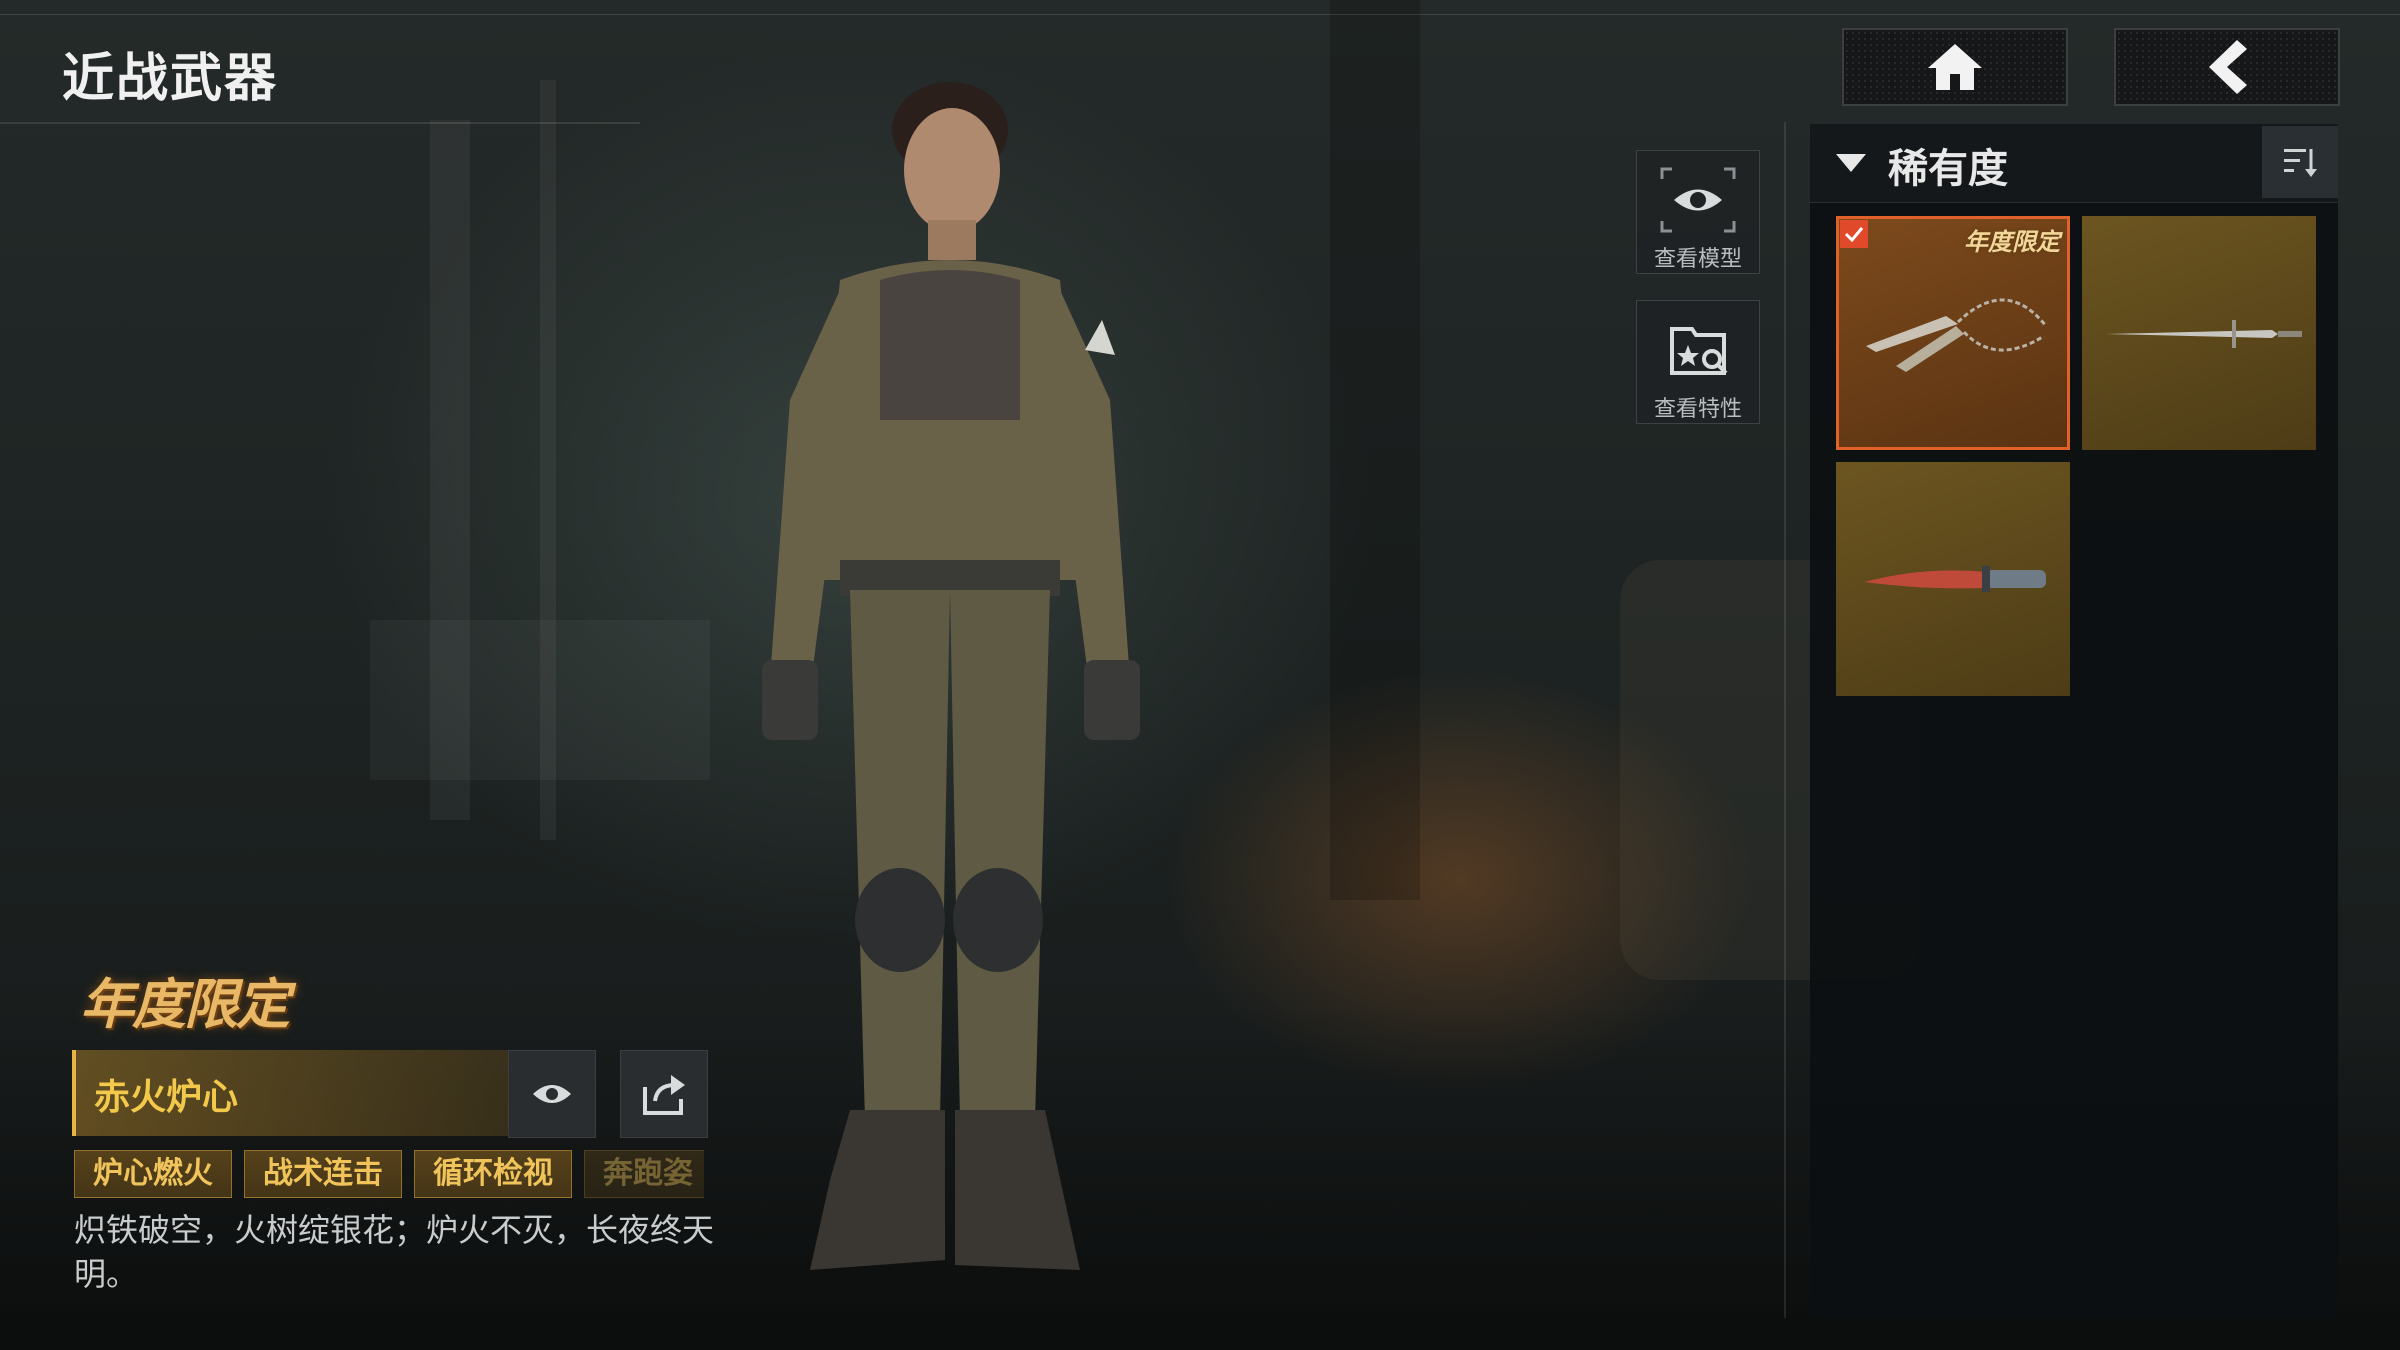 The height and width of the screenshot is (1350, 2400). What do you see at coordinates (1948, 169) in the screenshot?
I see `rarity-label: 稀有度` at bounding box center [1948, 169].